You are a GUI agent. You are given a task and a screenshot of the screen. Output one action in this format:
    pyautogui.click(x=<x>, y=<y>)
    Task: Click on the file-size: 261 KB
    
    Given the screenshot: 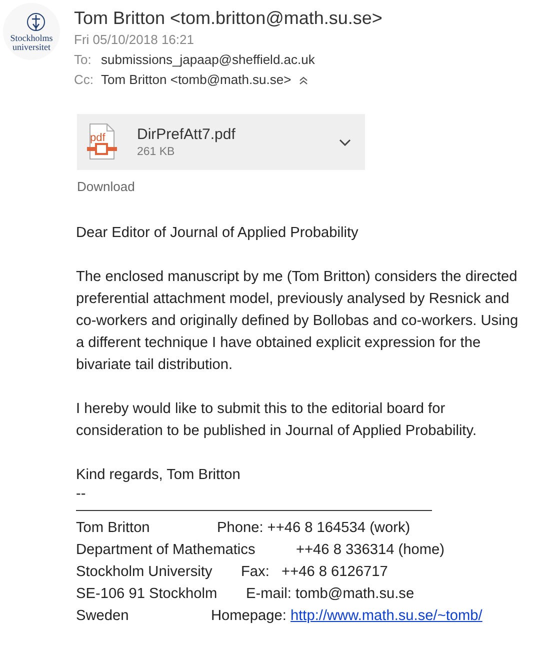 What is the action you would take?
    pyautogui.click(x=156, y=152)
    